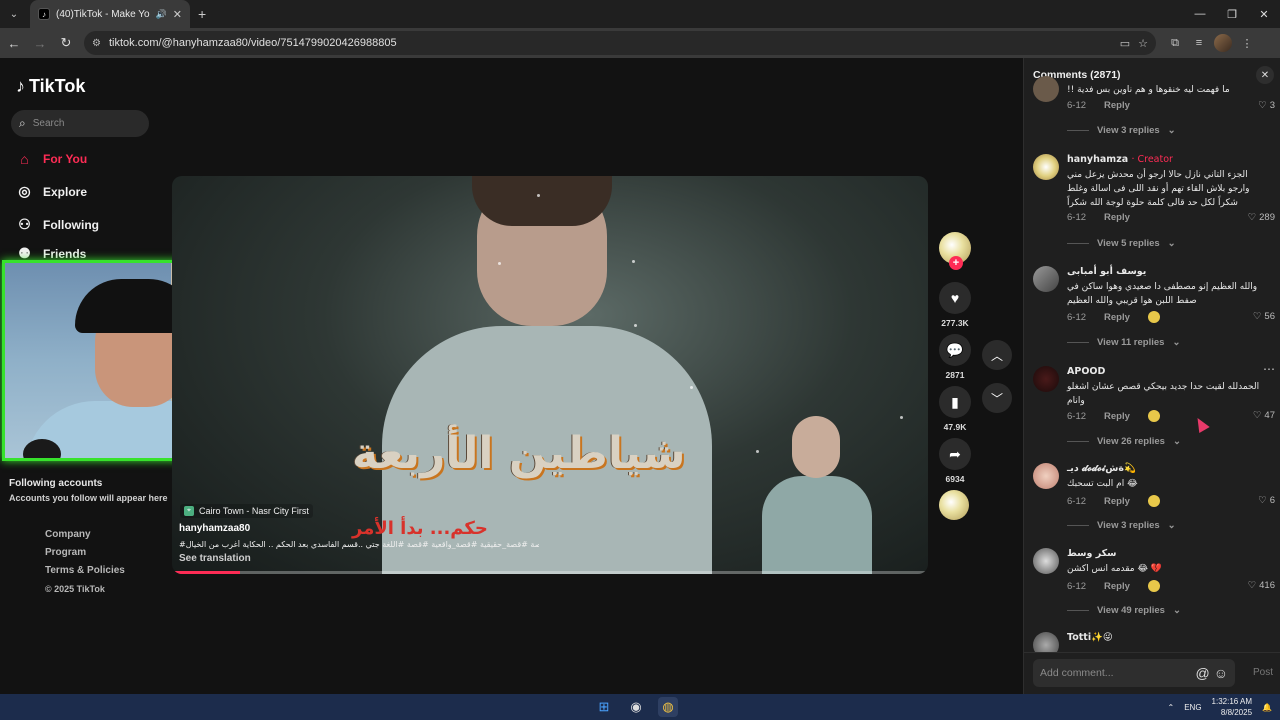 Image resolution: width=1280 pixels, height=720 pixels. Describe the element at coordinates (1266, 105) in the screenshot. I see `comment-like-button: ♡ 3` at that location.